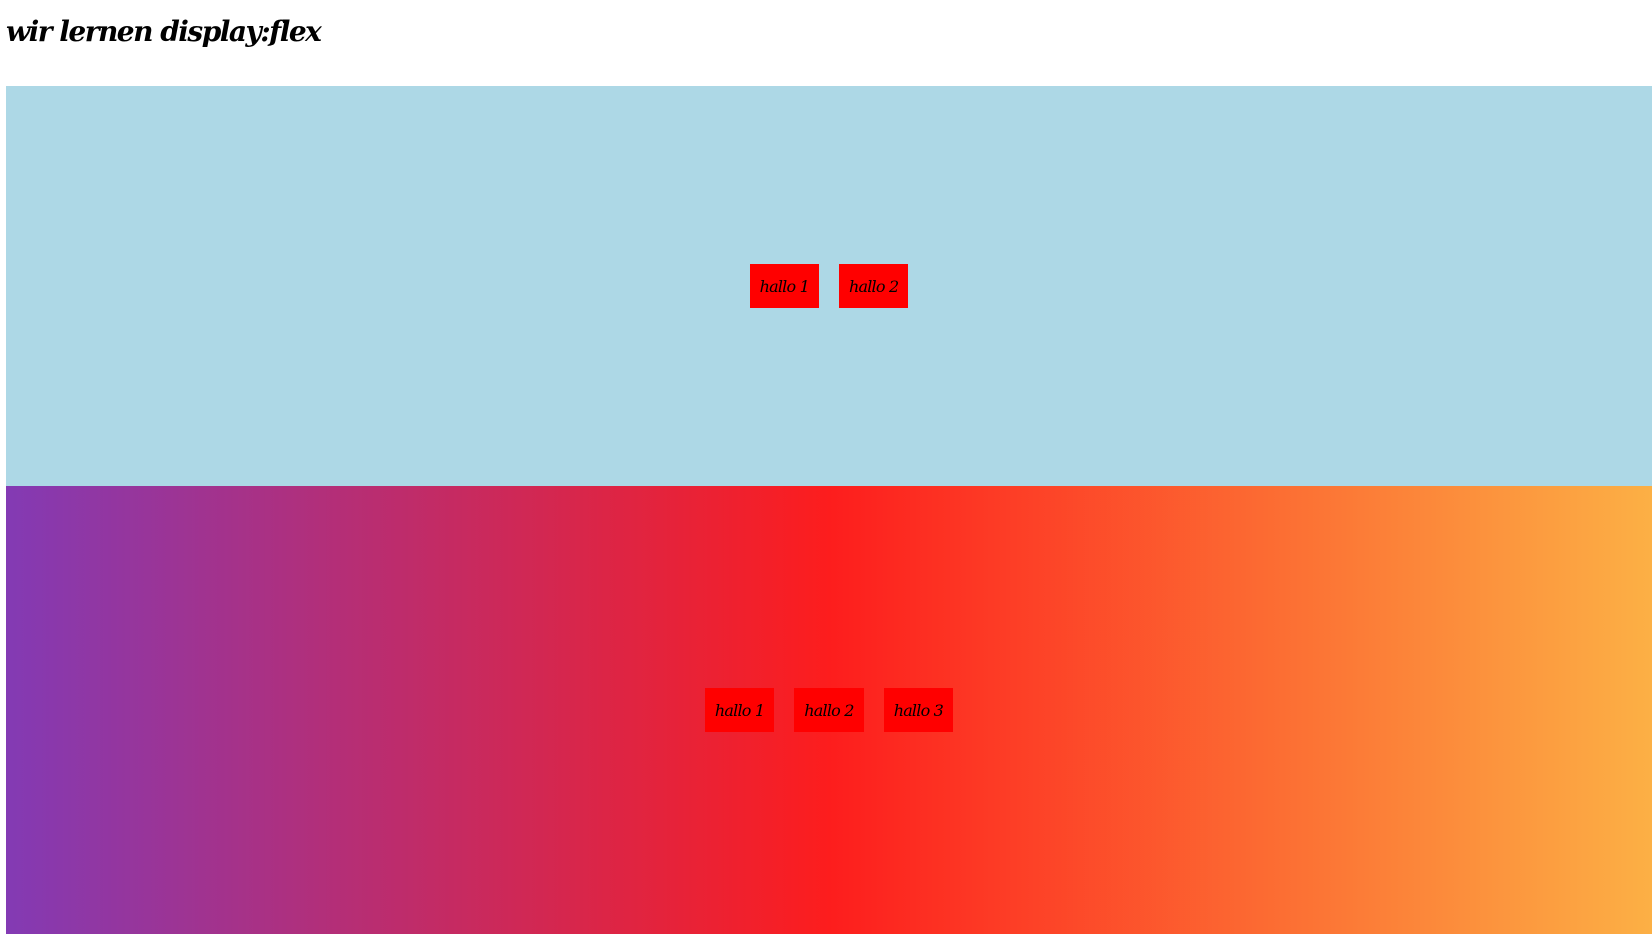  What do you see at coordinates (918, 710) in the screenshot?
I see `flex-item: hallo 3` at bounding box center [918, 710].